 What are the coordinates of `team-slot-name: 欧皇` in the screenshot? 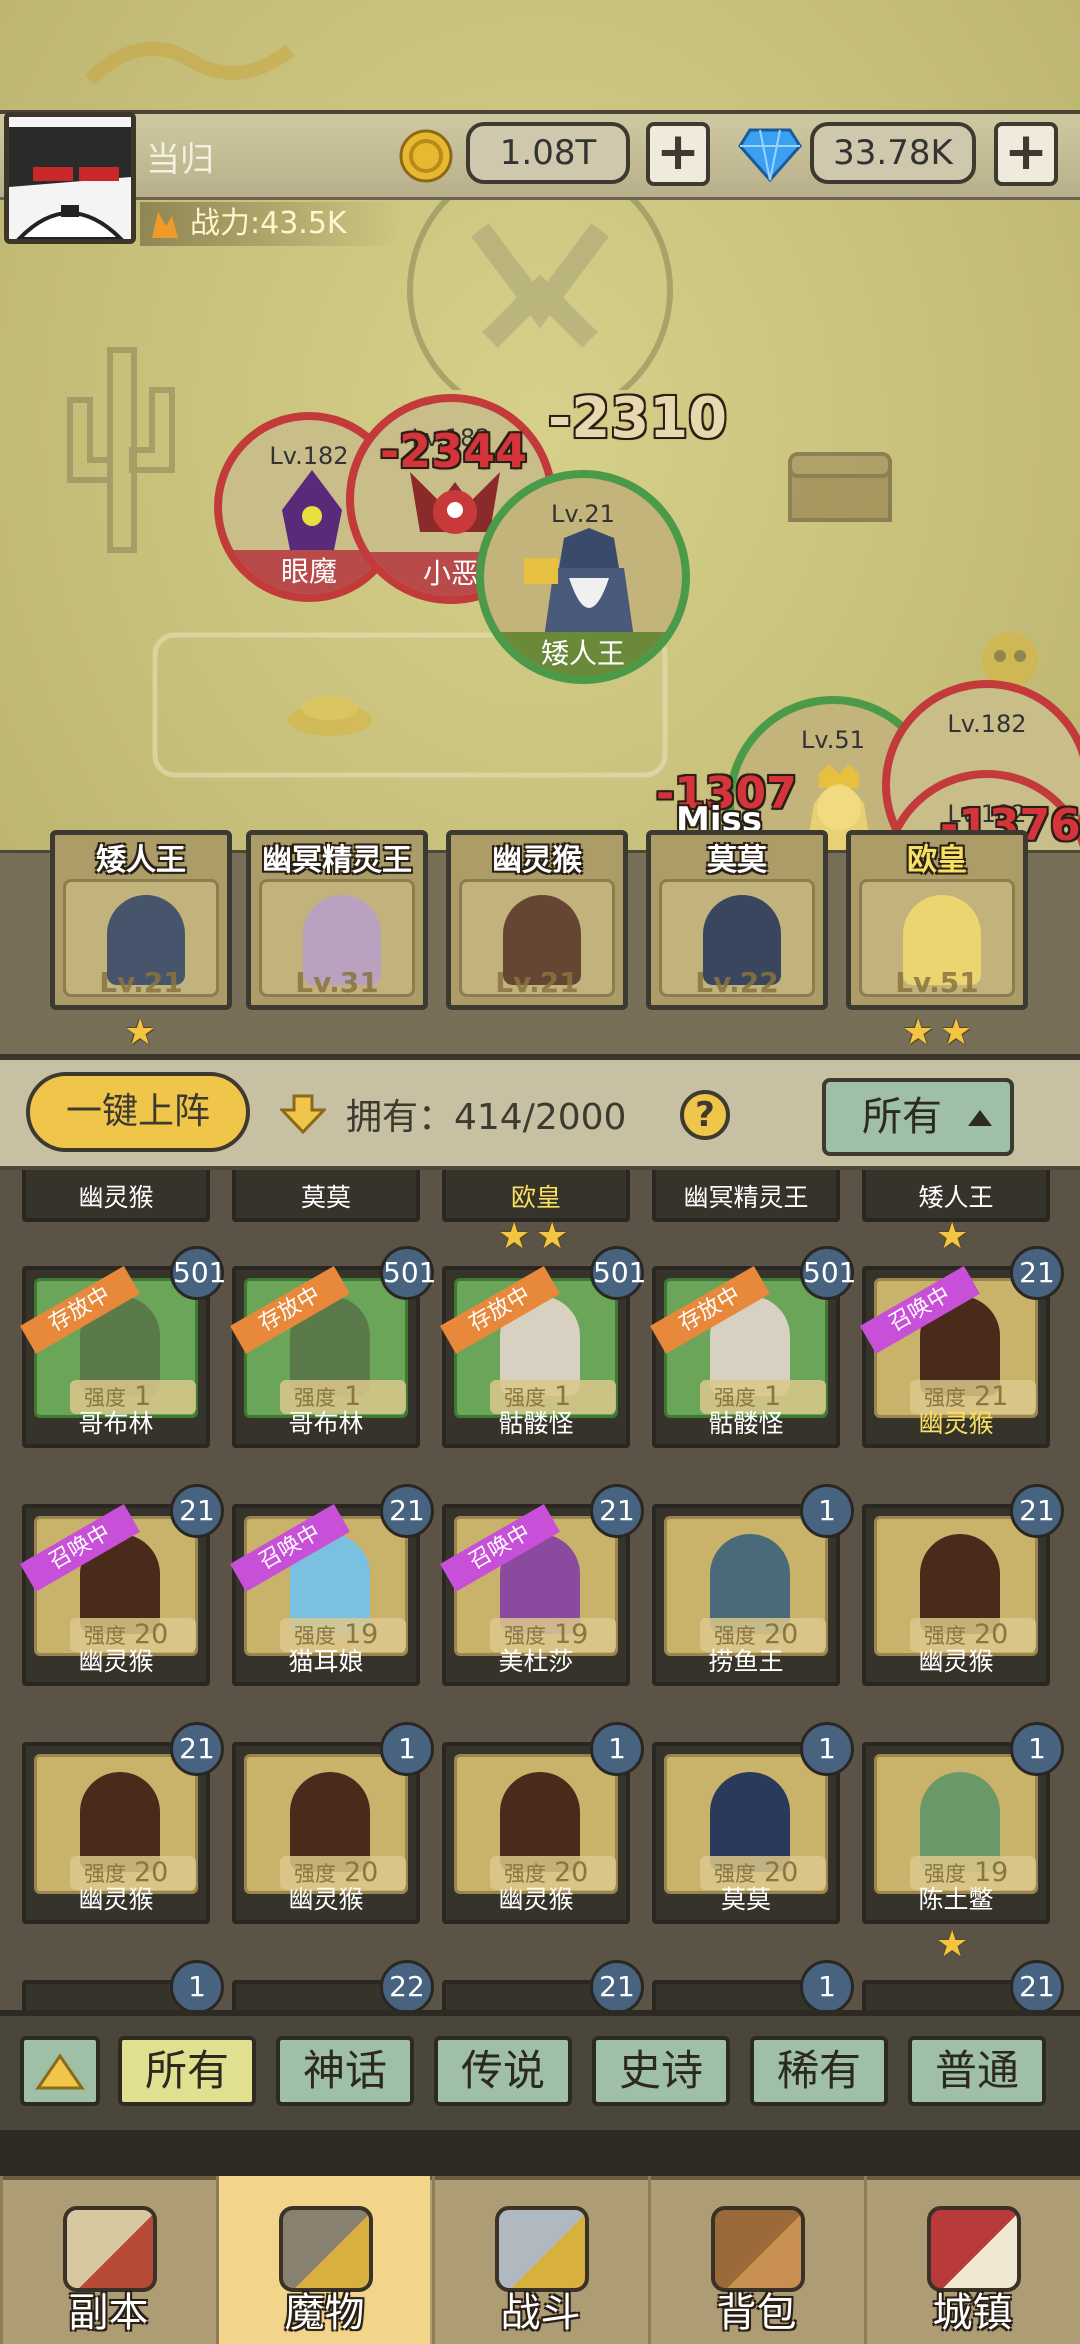 It's located at (937, 860).